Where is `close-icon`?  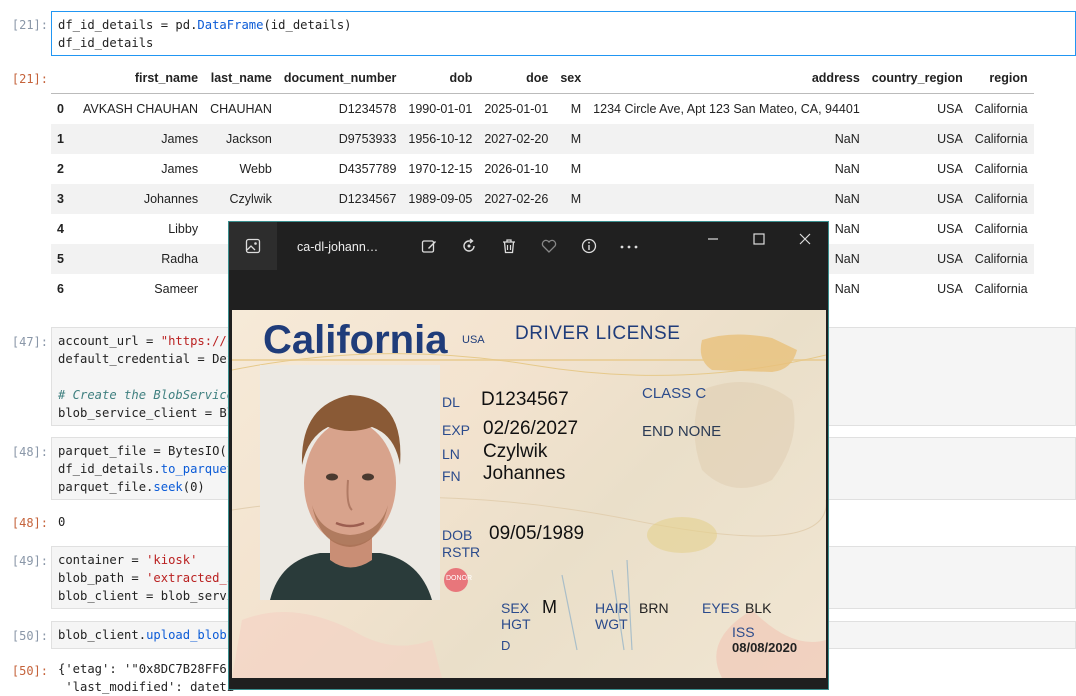 close-icon is located at coordinates (805, 239).